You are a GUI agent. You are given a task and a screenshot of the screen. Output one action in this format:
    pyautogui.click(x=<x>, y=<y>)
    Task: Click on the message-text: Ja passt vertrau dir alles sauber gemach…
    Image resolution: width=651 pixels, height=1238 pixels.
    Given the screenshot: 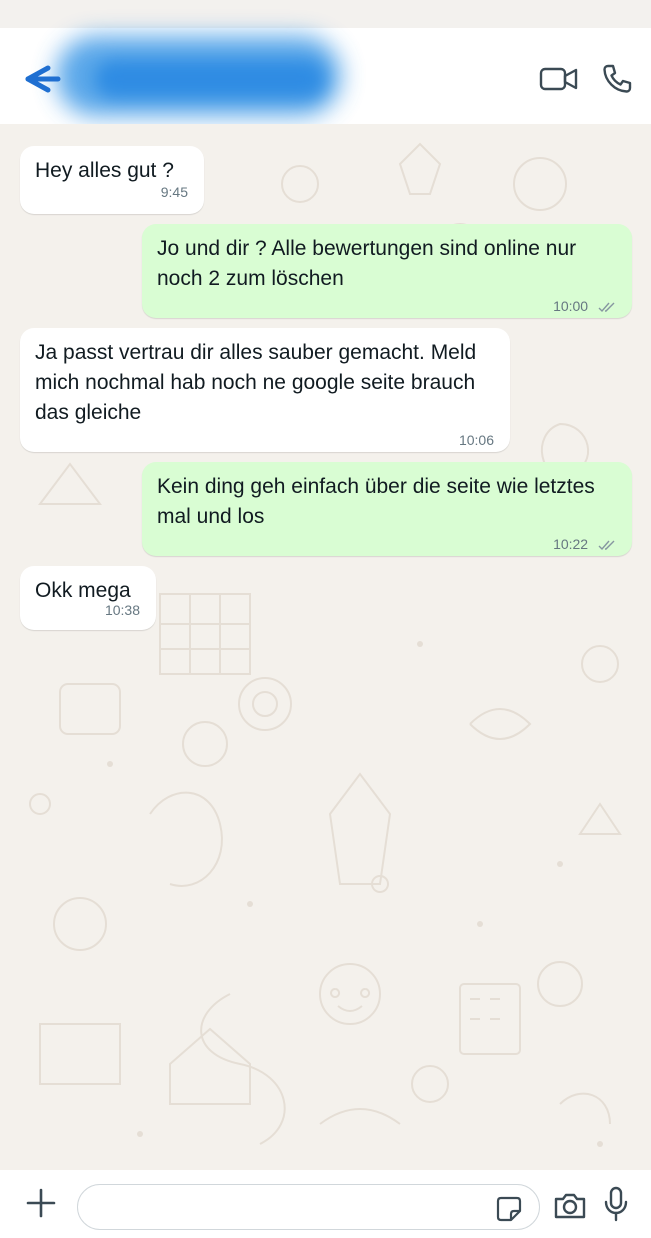 What is the action you would take?
    pyautogui.click(x=256, y=382)
    